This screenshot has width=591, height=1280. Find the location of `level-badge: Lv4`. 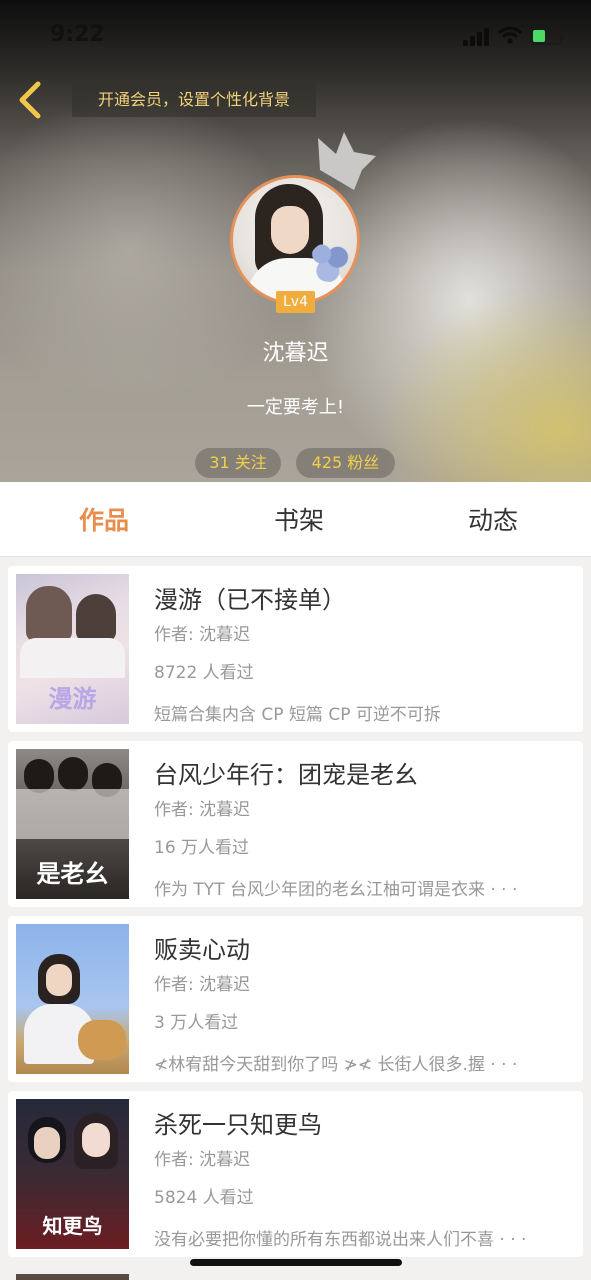

level-badge: Lv4 is located at coordinates (295, 302).